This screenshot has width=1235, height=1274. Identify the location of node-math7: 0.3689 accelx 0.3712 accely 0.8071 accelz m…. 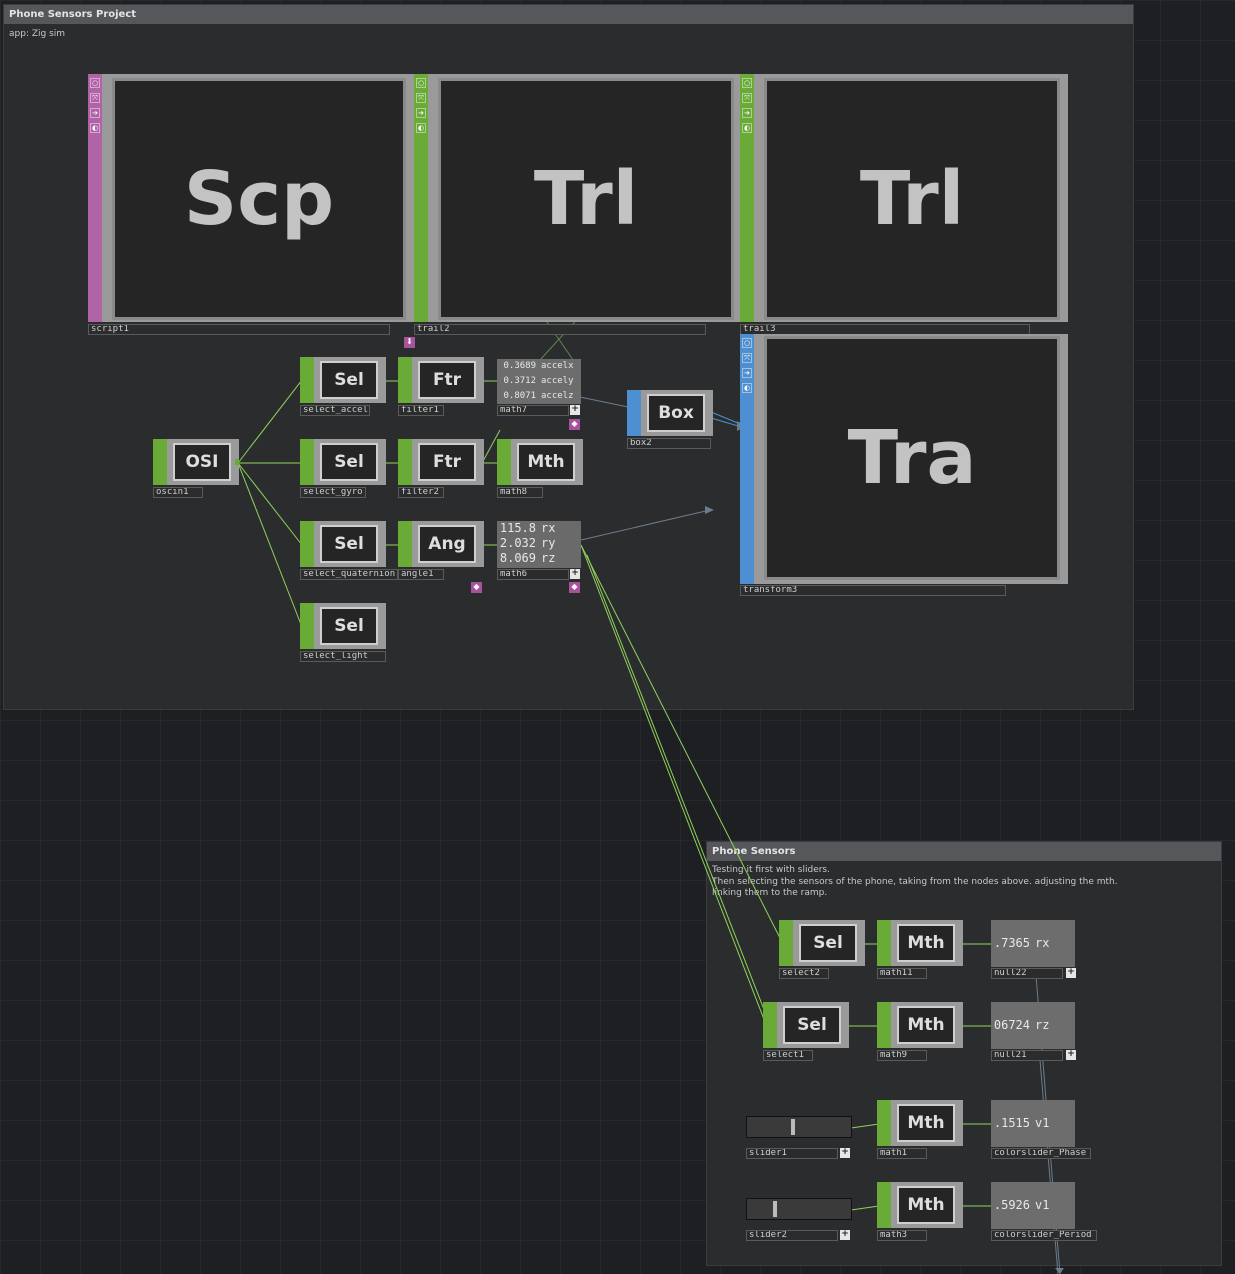
(540, 386).